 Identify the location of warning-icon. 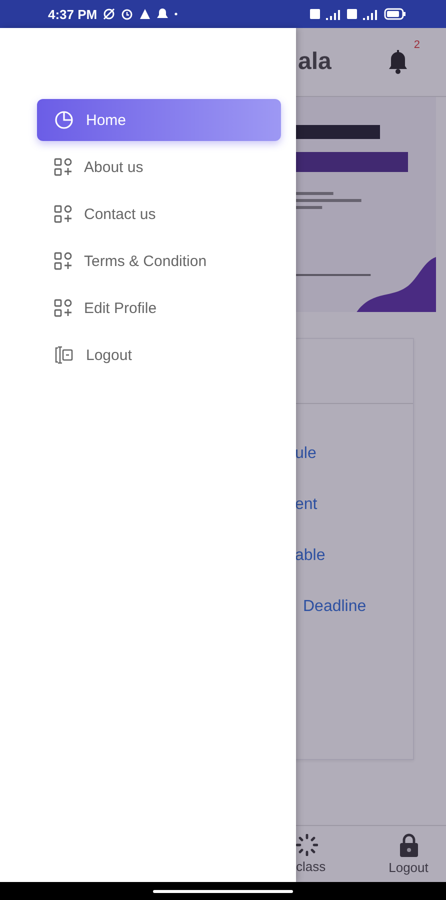
(145, 14).